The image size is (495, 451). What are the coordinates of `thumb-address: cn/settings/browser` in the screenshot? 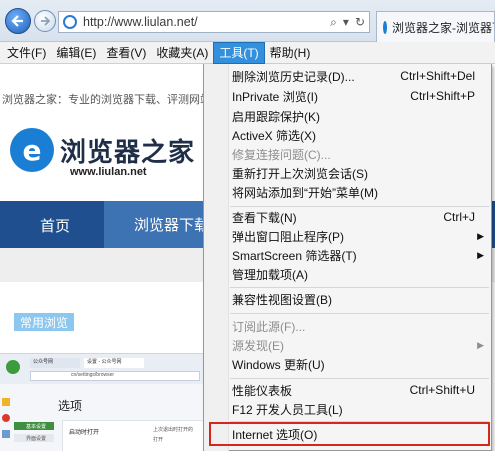 It's located at (115, 376).